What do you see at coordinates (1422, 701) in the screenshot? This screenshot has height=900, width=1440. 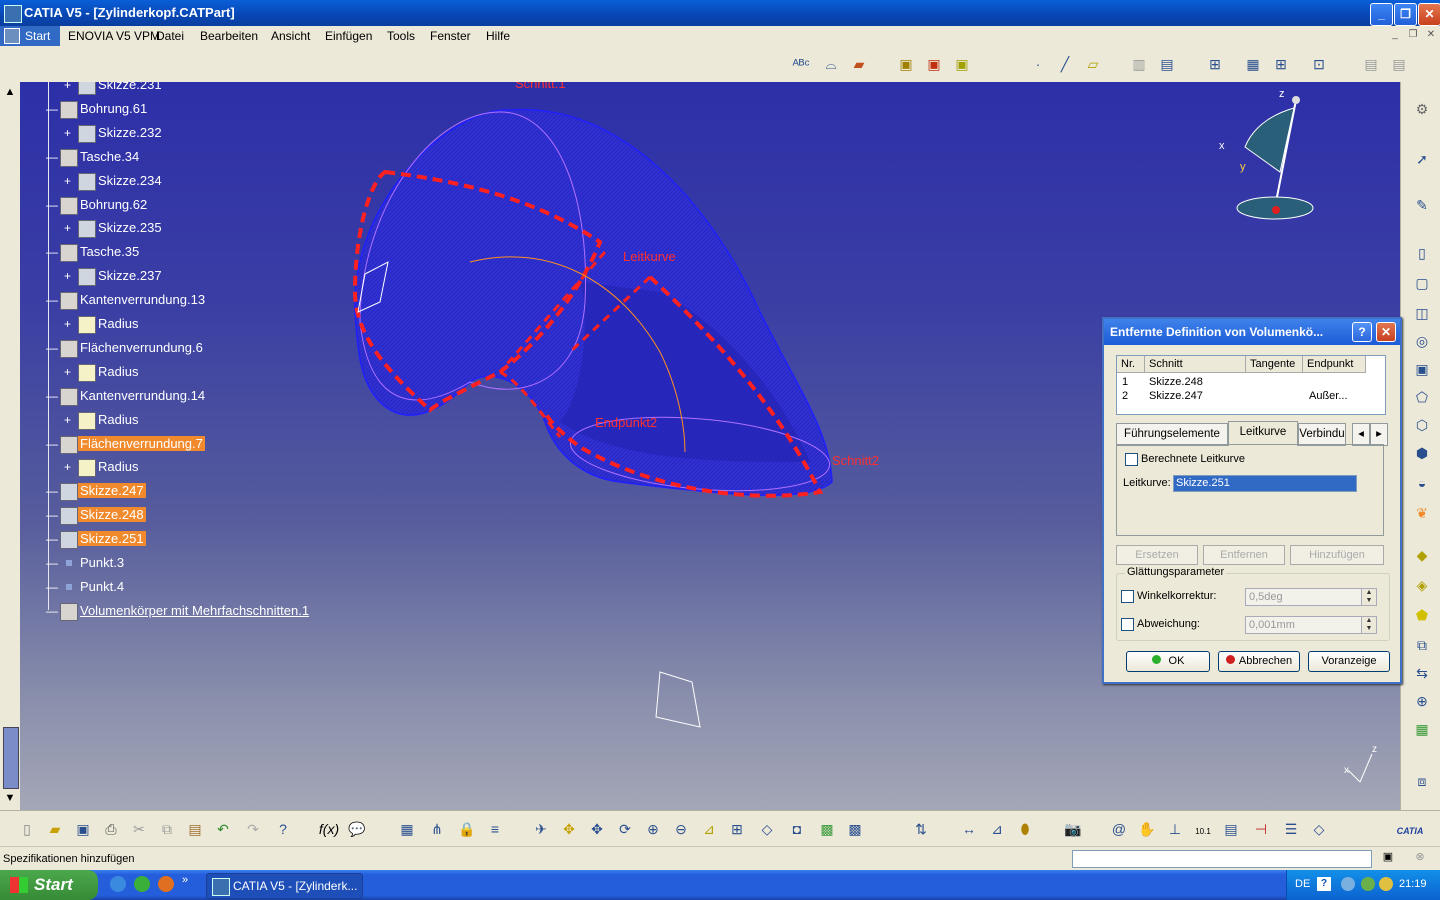 I see `mirror-icon: ⊕` at bounding box center [1422, 701].